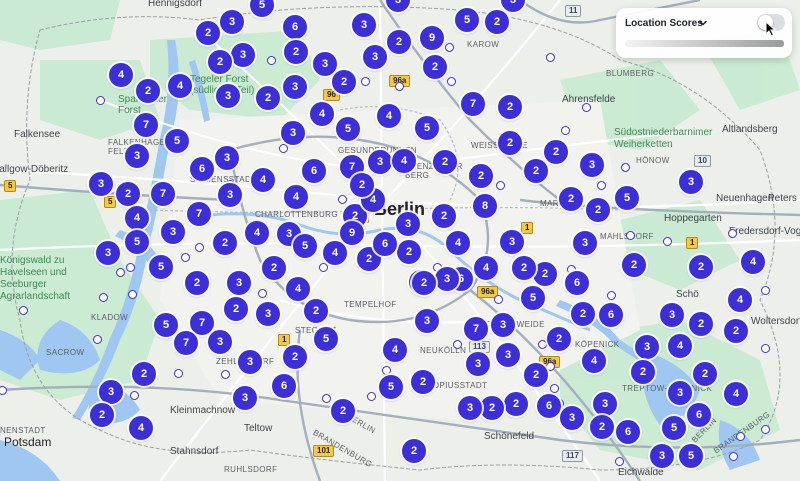 The height and width of the screenshot is (481, 800). What do you see at coordinates (664, 23) in the screenshot?
I see `location-scores-title: Location Scores` at bounding box center [664, 23].